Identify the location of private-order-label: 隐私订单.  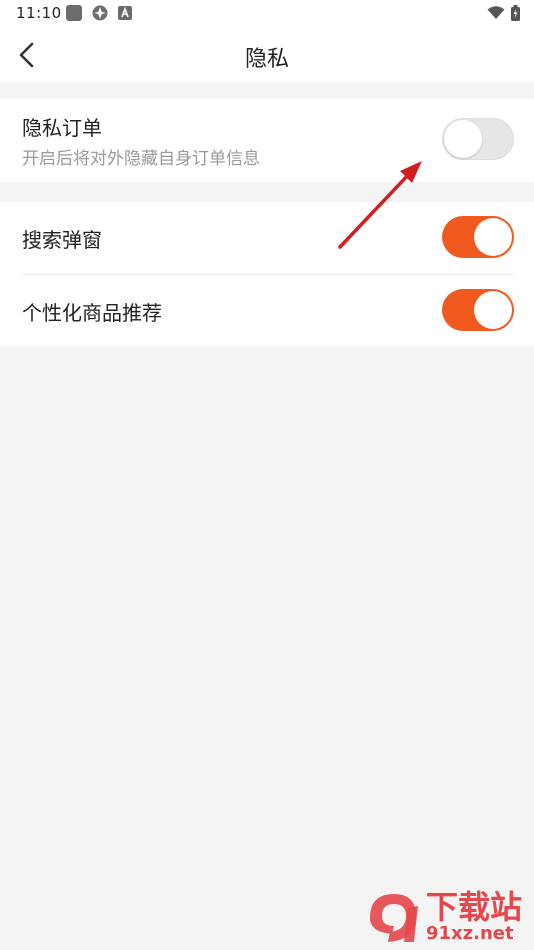
(62, 128).